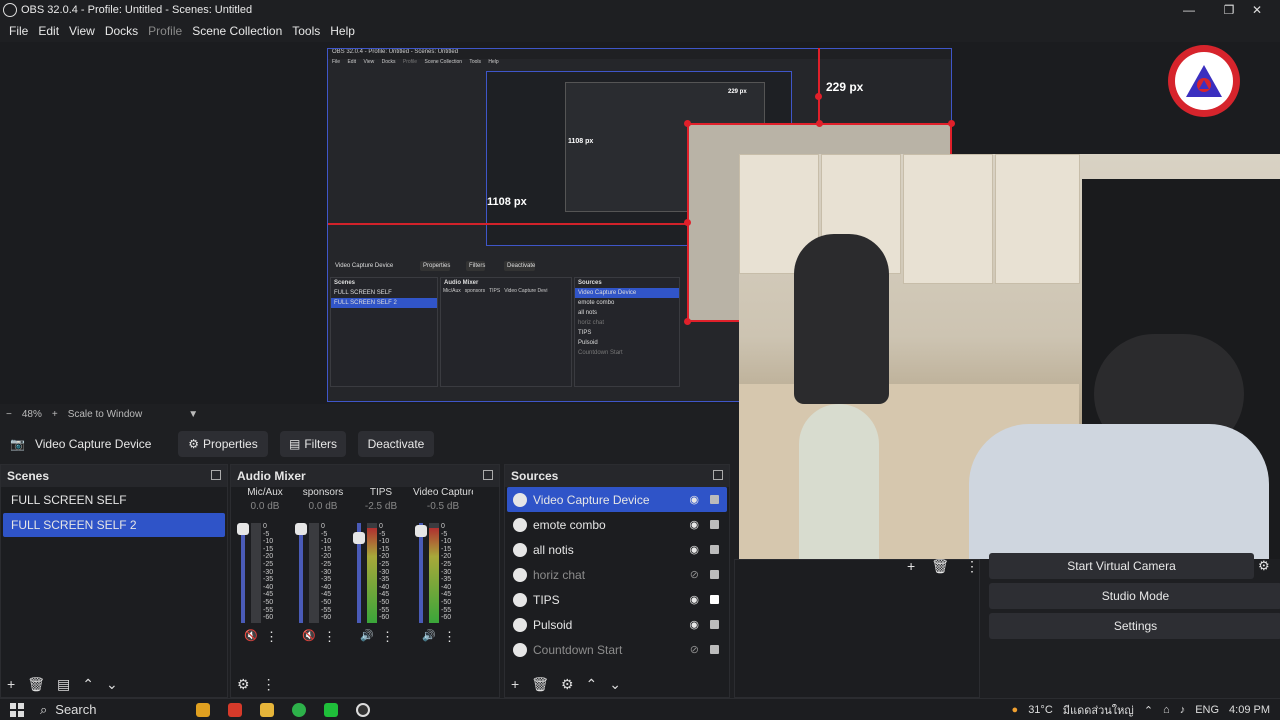 This screenshot has height=720, width=1280. What do you see at coordinates (352, 62) in the screenshot?
I see `nested-menu-item: Edit` at bounding box center [352, 62].